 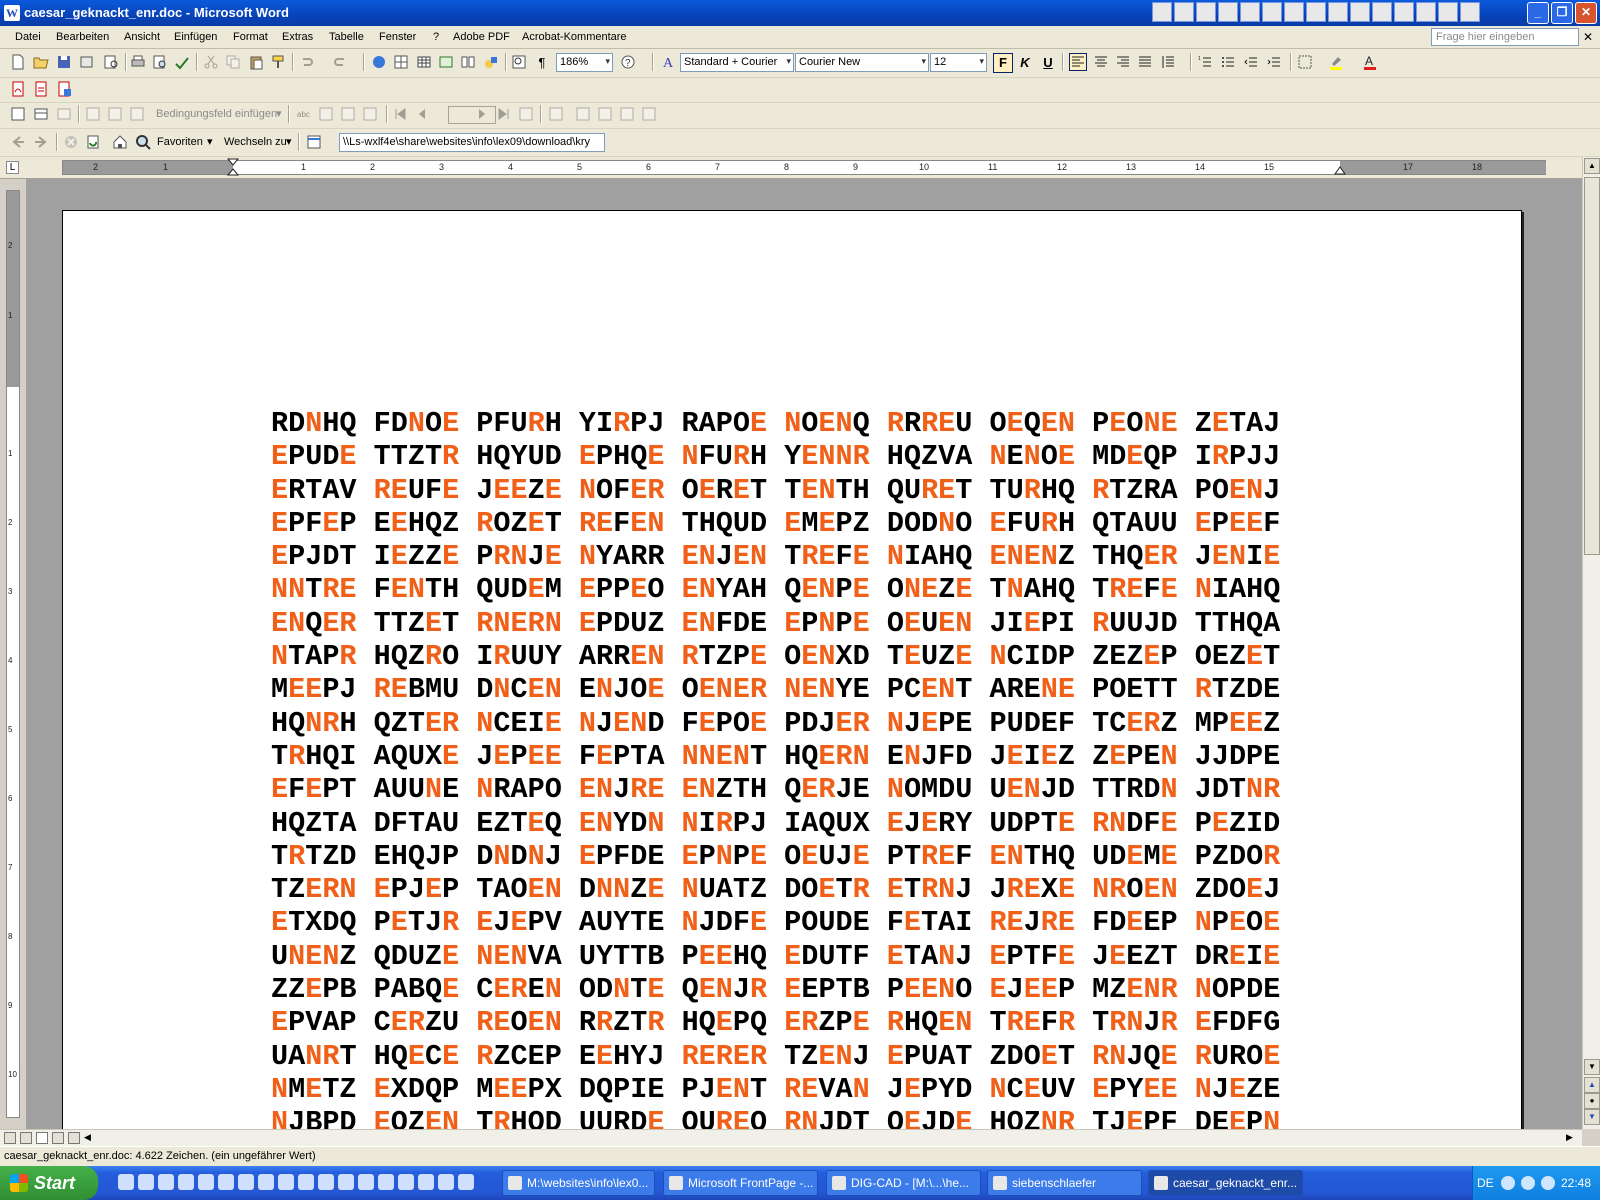 What do you see at coordinates (12, 167) in the screenshot?
I see `tab-selector: L` at bounding box center [12, 167].